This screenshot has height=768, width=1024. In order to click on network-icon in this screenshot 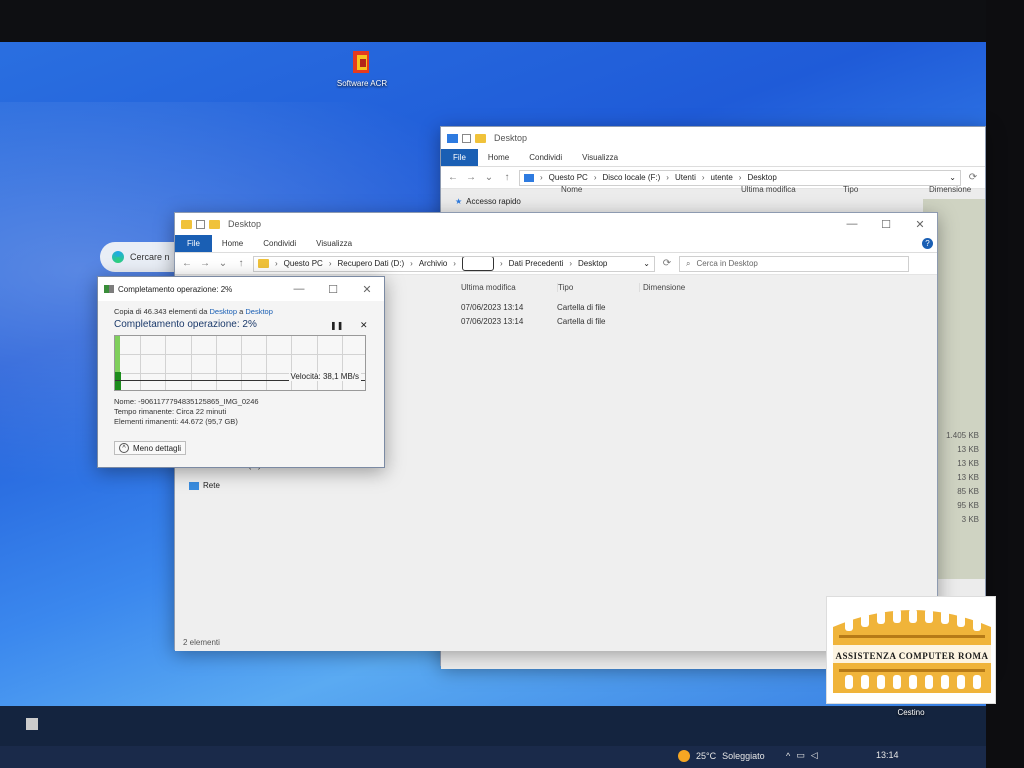, I will do `click(194, 485)`.